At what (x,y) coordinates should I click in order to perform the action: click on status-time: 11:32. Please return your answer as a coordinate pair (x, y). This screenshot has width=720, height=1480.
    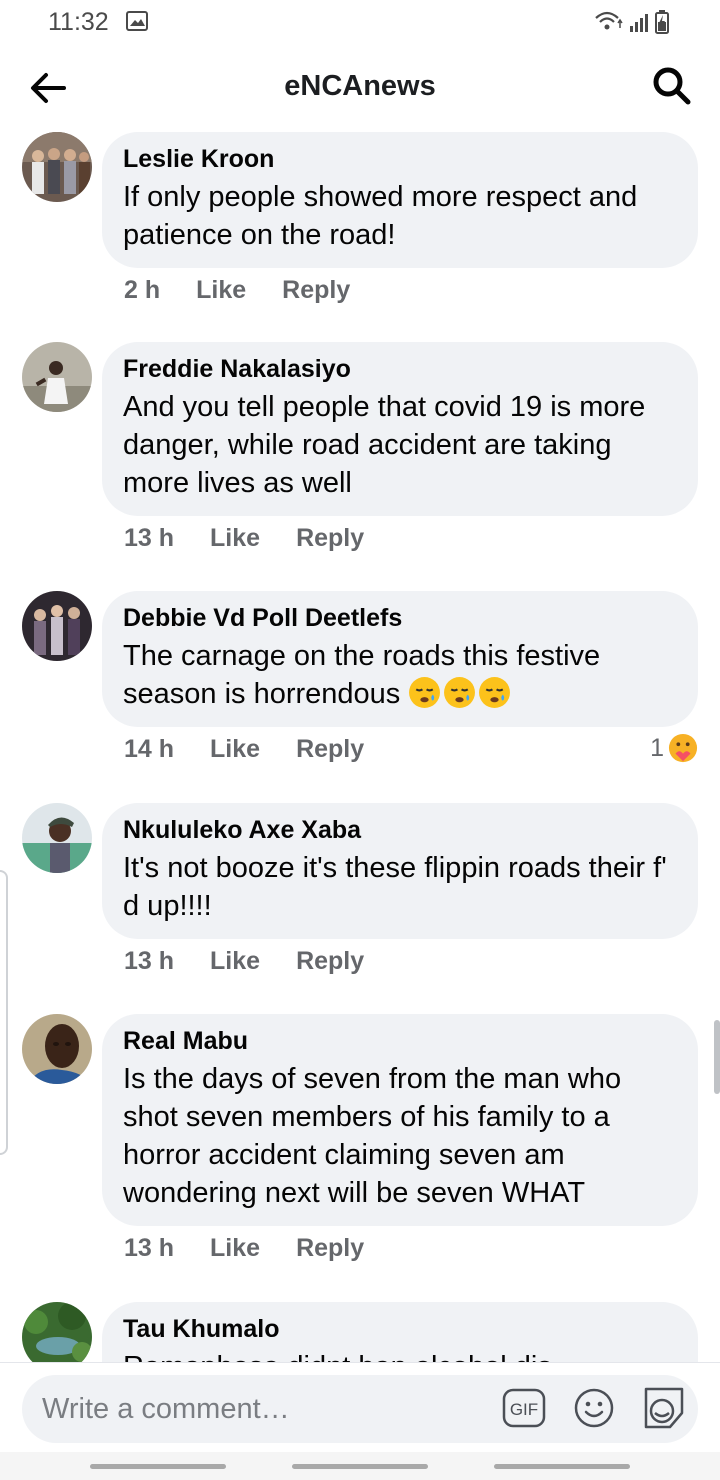
    Looking at the image, I should click on (78, 22).